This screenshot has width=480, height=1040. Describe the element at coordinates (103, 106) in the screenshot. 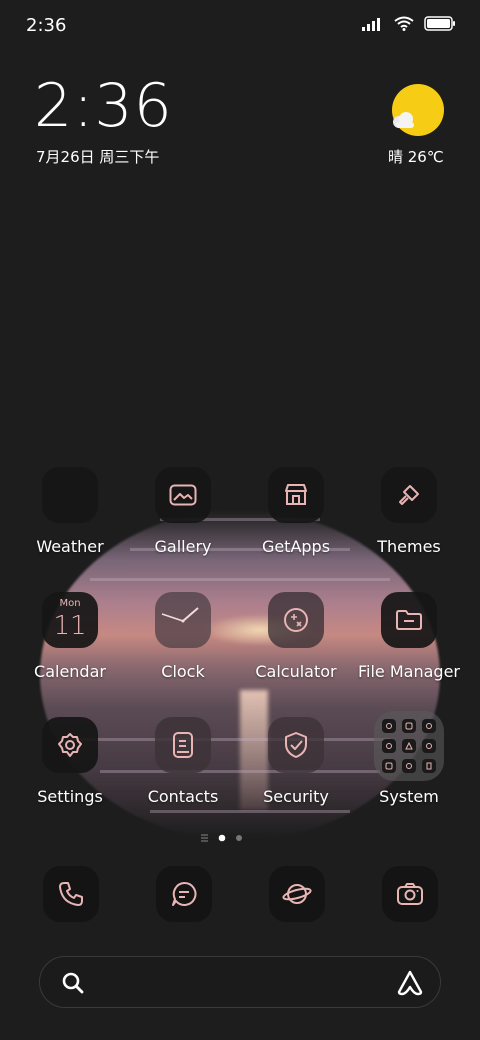

I see `clock-widget-time: 2:36` at that location.